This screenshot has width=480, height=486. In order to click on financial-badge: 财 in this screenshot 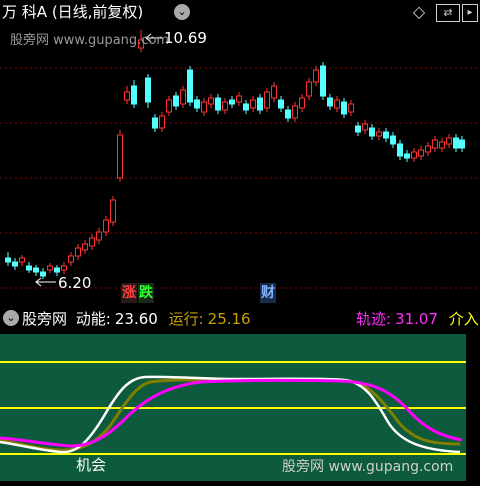, I will do `click(268, 293)`.